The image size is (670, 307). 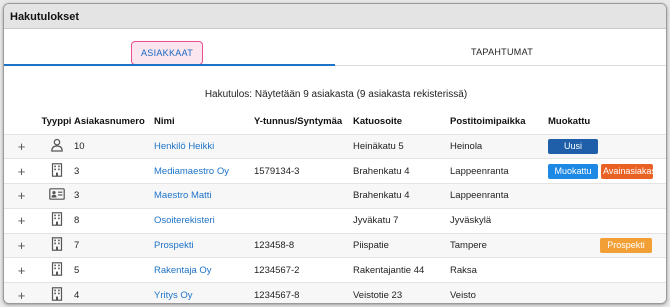 I want to click on table-row: +3 Maestro Matti Brahenkatu 4 Lappeenranta, so click(x=335, y=196).